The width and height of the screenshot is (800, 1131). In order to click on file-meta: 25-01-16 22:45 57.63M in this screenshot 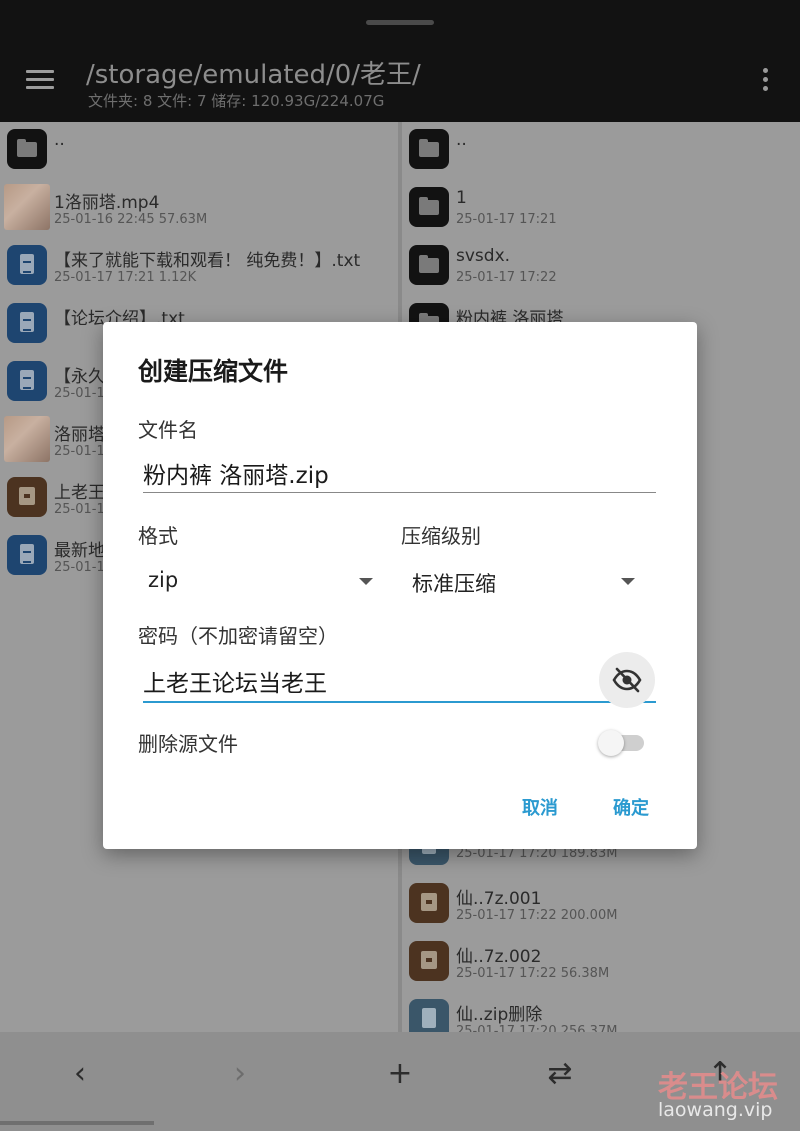, I will do `click(131, 219)`.